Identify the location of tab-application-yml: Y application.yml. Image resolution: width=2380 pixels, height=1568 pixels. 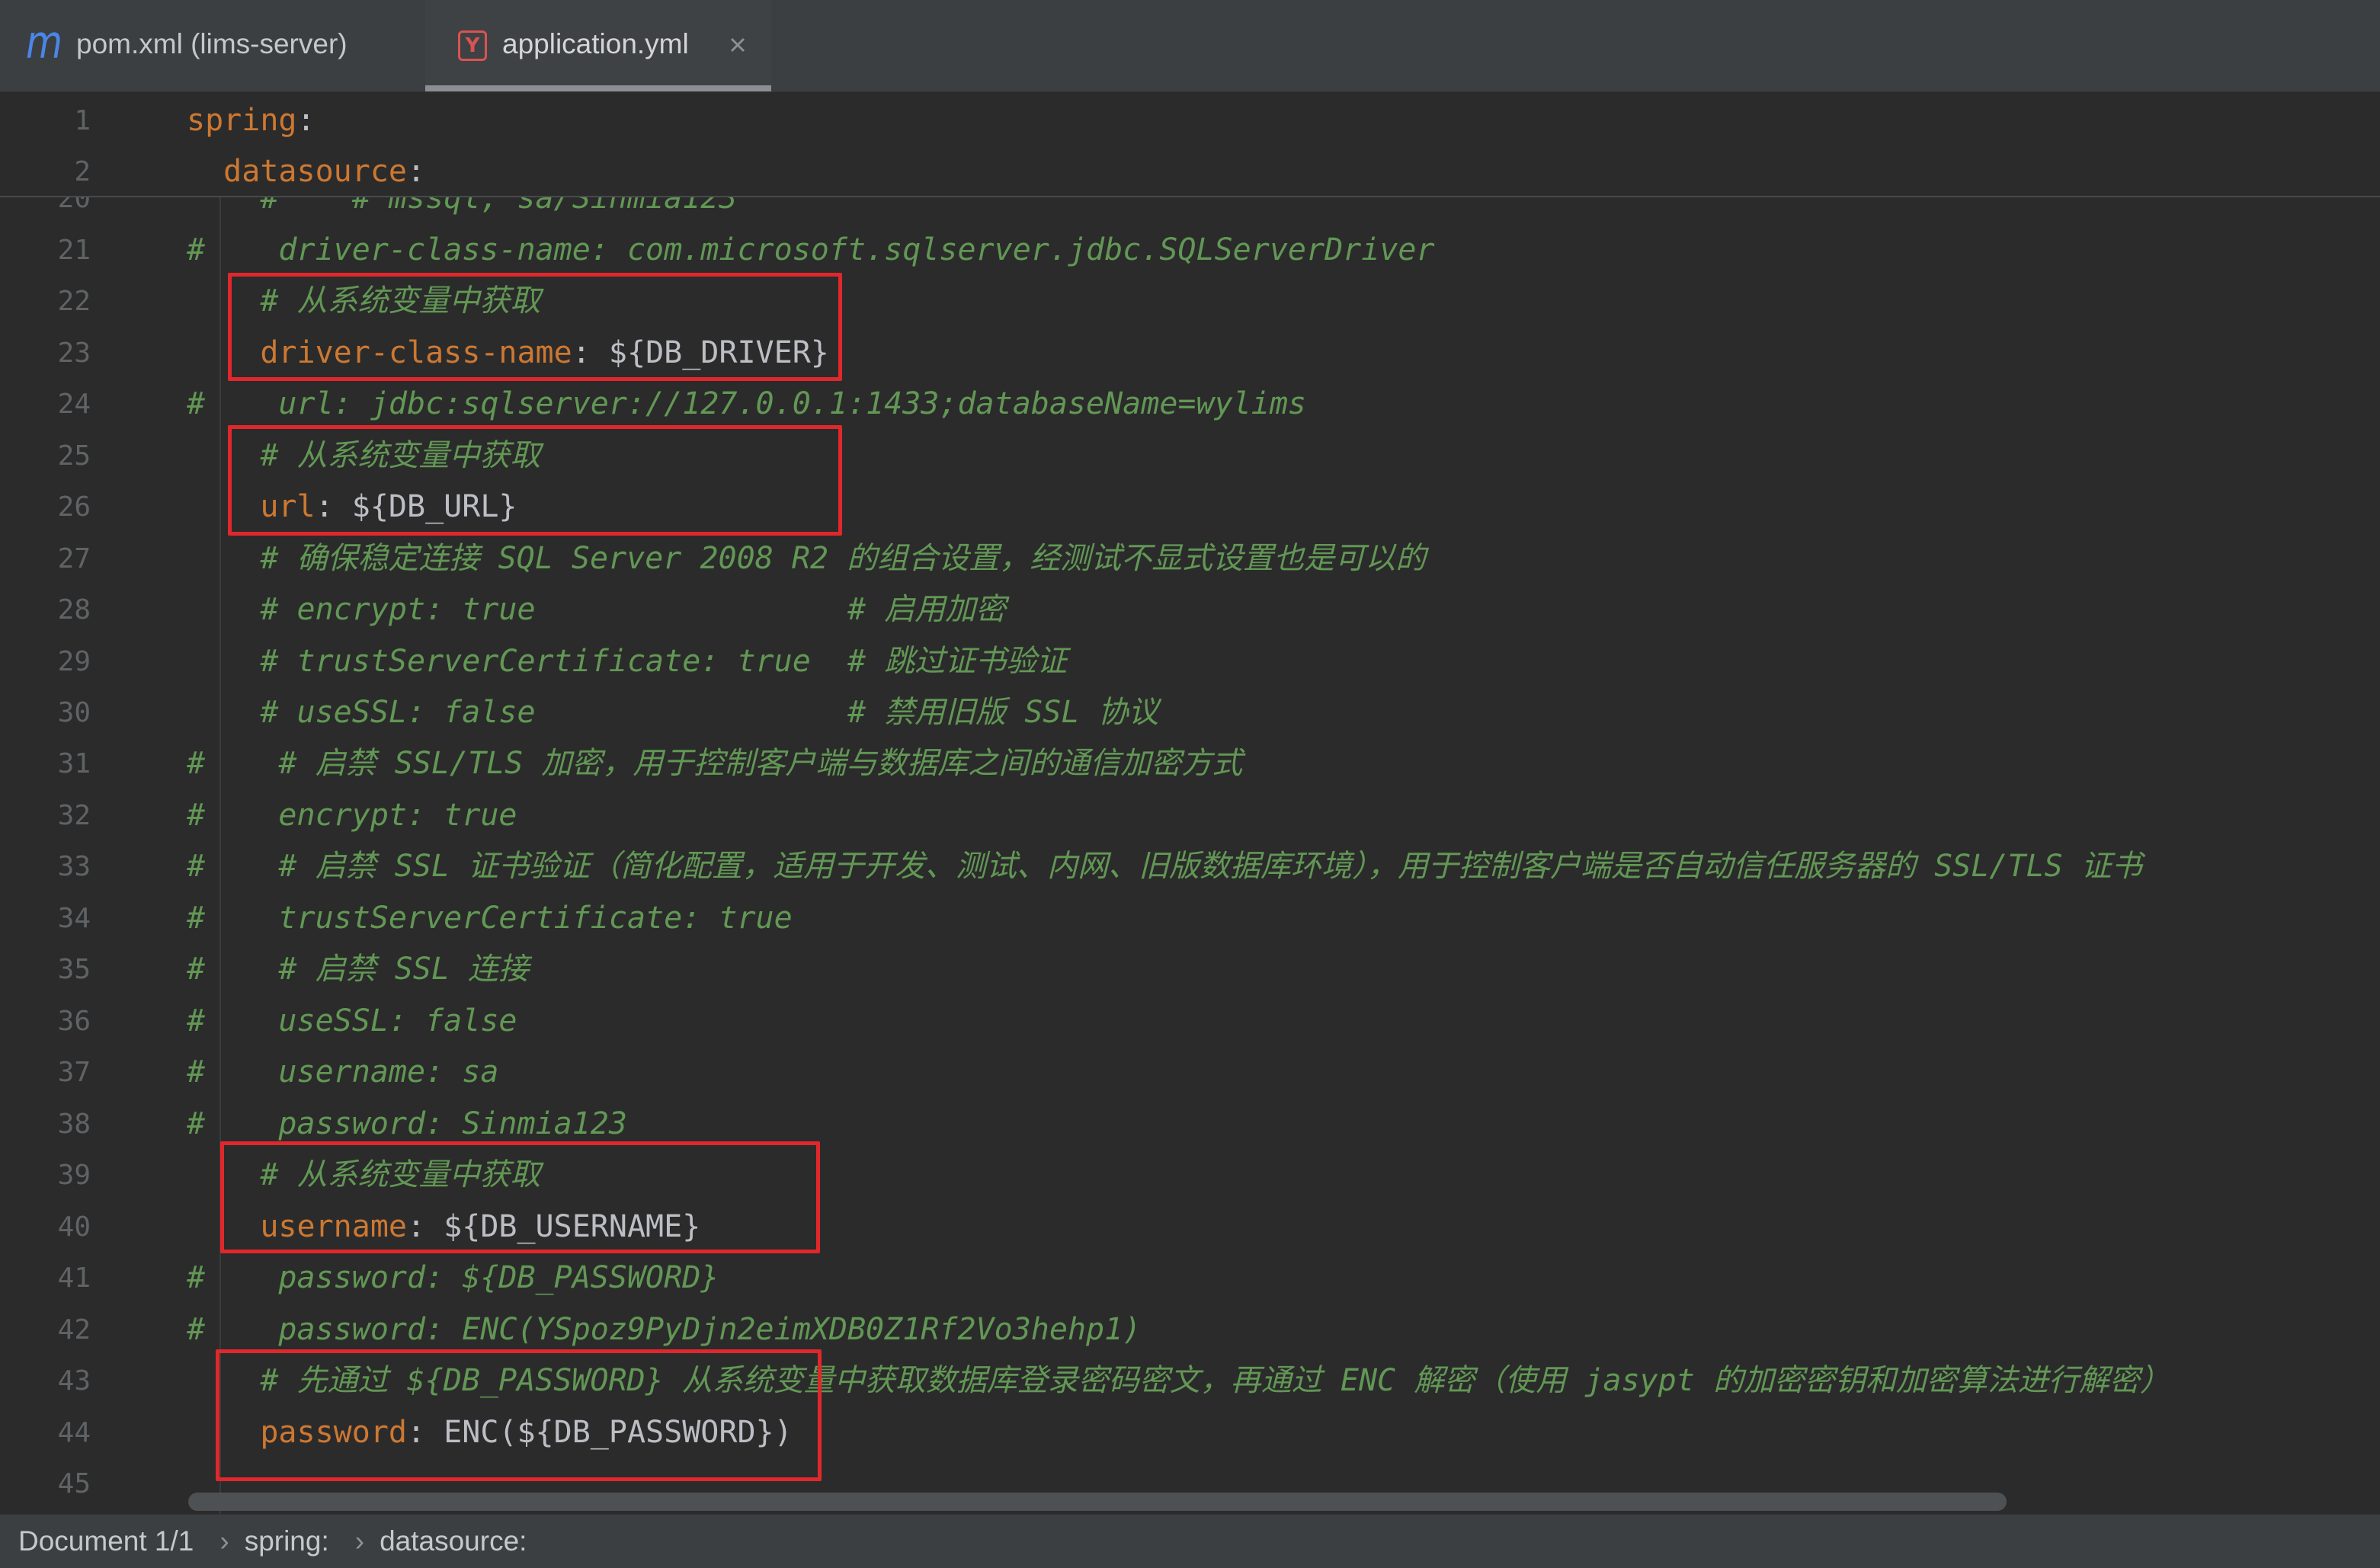
(598, 45).